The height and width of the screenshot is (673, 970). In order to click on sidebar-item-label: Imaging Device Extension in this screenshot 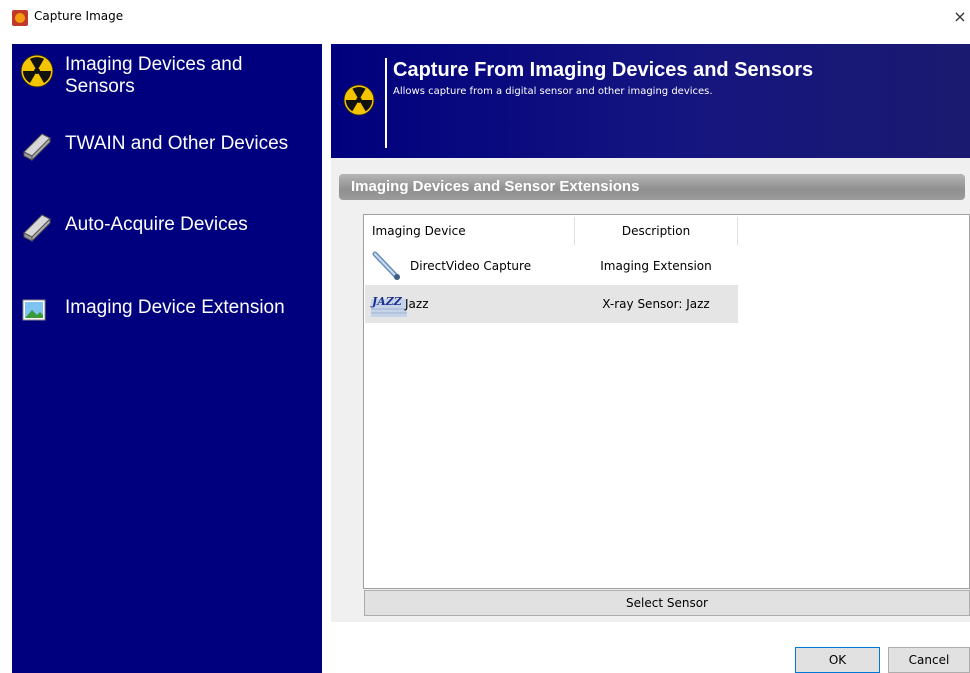, I will do `click(175, 307)`.